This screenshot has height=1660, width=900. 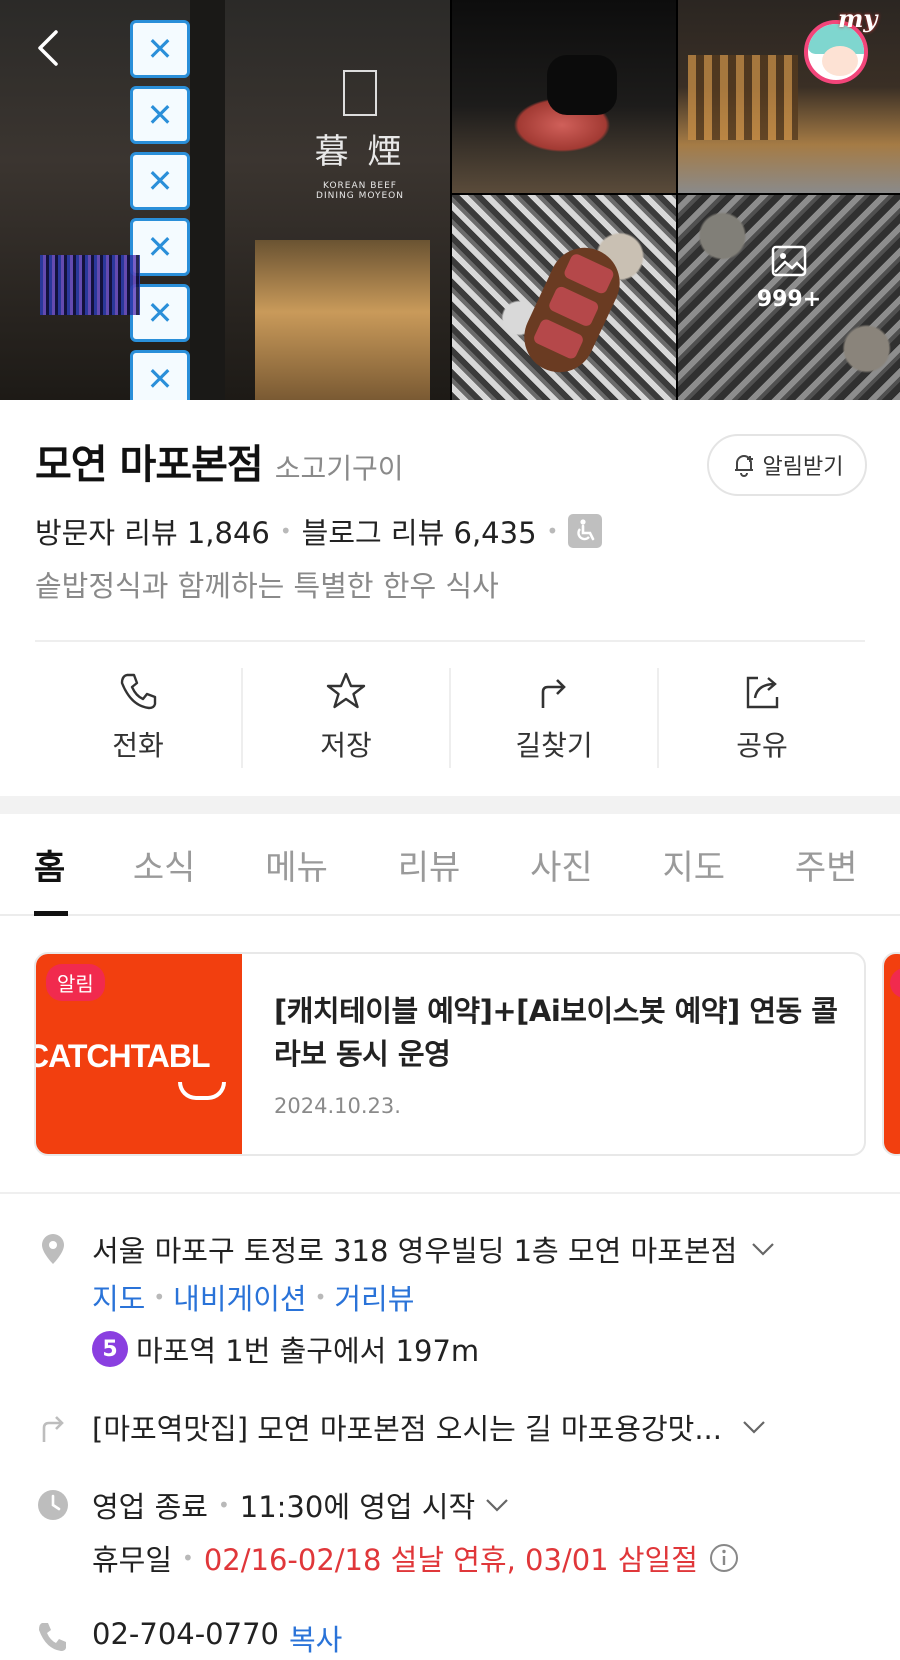 I want to click on share-icon, so click(x=762, y=692).